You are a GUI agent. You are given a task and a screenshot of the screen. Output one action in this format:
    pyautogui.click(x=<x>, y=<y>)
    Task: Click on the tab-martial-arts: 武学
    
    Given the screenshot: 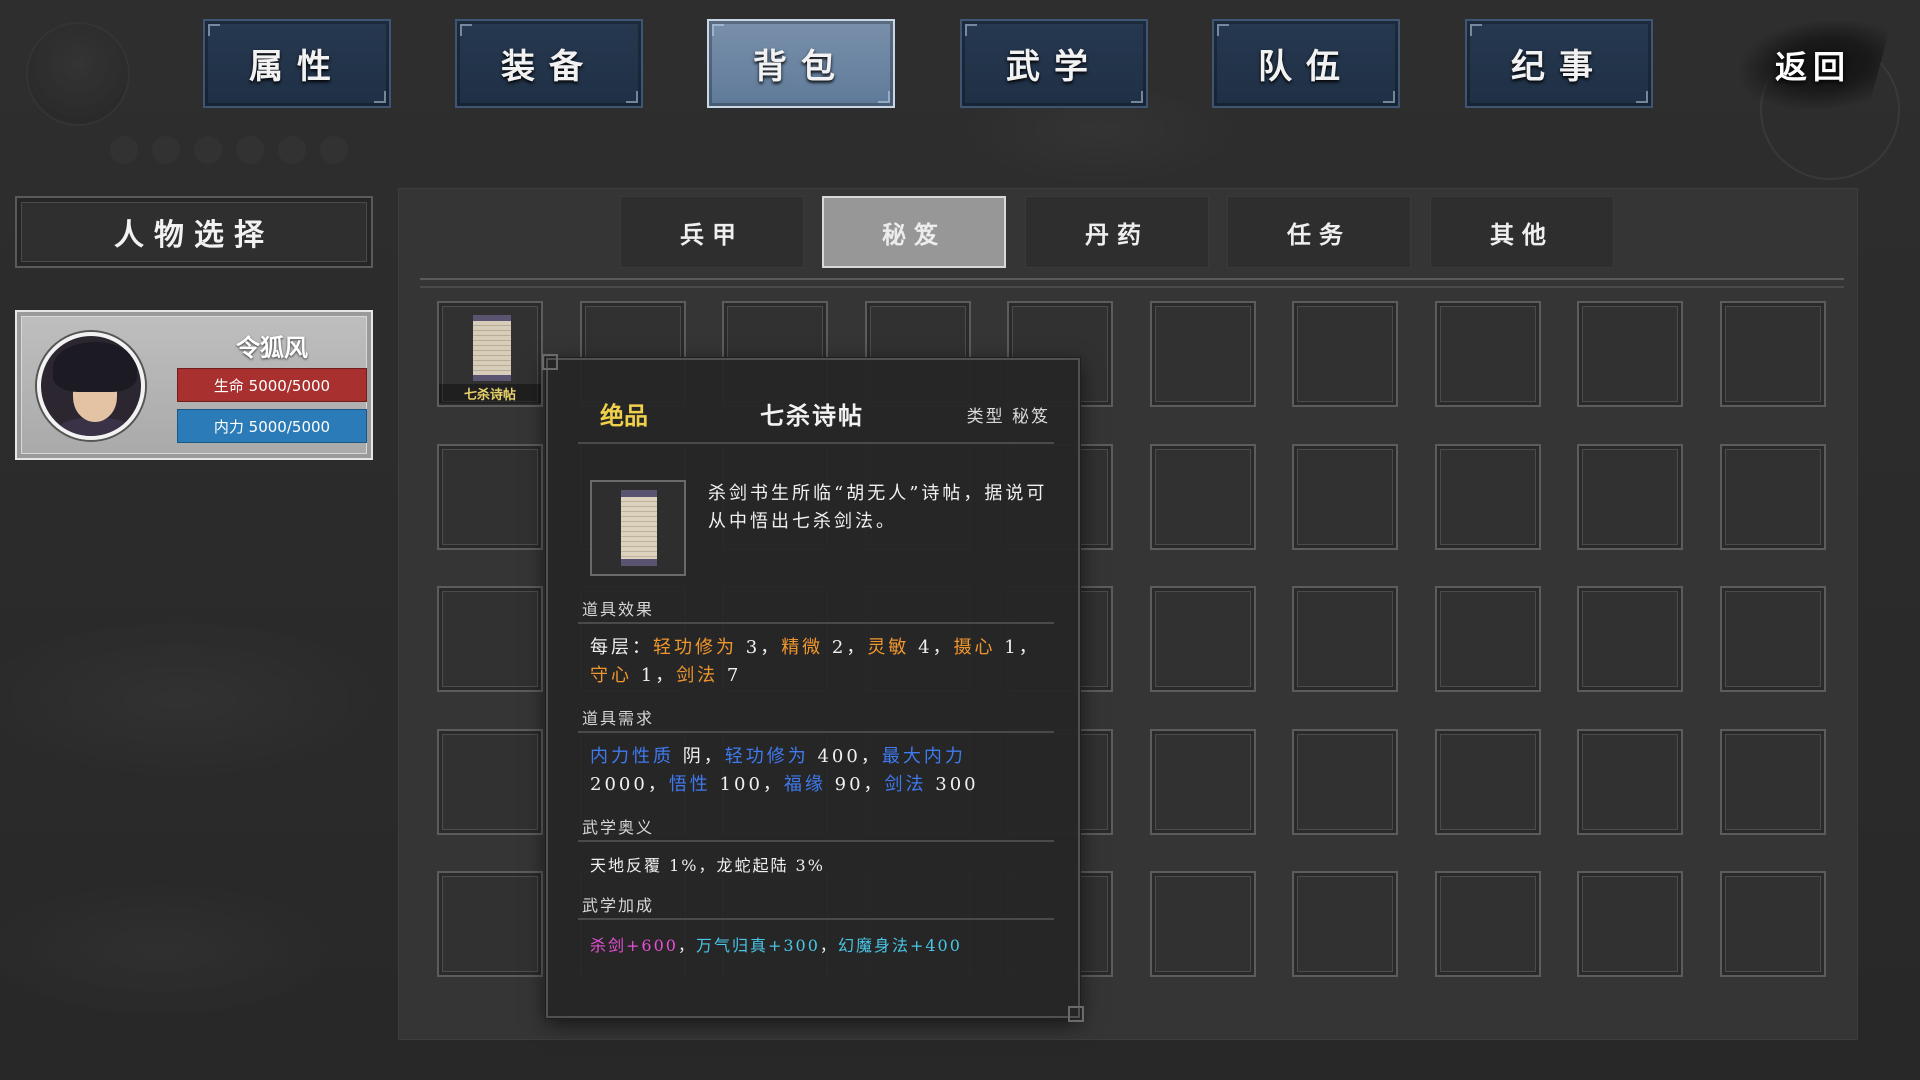 What is the action you would take?
    pyautogui.click(x=1054, y=63)
    